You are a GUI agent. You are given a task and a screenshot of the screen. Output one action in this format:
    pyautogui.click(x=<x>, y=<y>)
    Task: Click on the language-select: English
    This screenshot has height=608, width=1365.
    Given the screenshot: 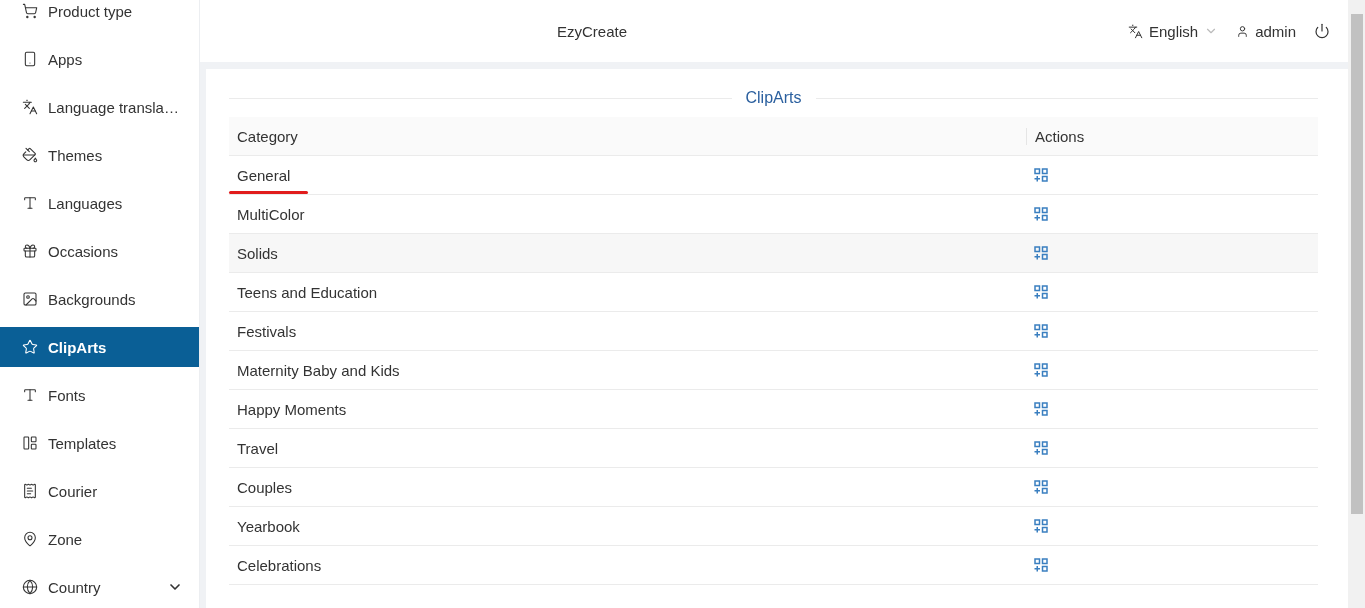 What is the action you would take?
    pyautogui.click(x=1173, y=31)
    